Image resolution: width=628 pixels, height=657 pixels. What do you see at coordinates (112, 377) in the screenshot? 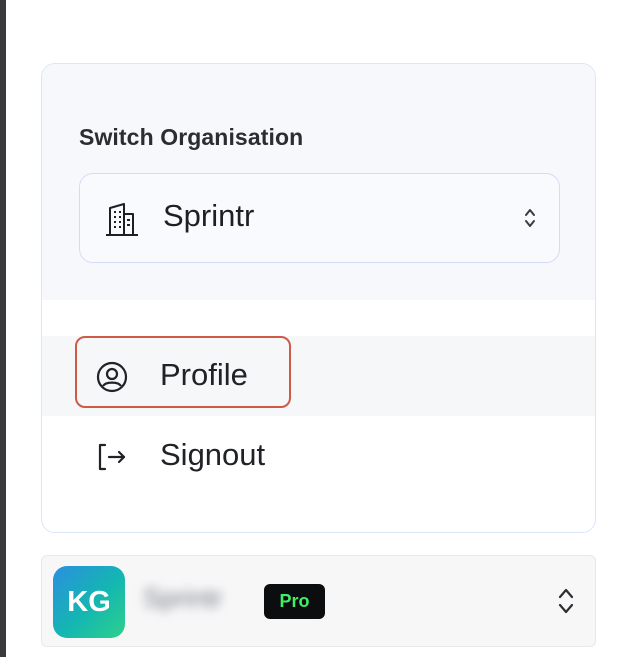
I see `user-circle-icon` at bounding box center [112, 377].